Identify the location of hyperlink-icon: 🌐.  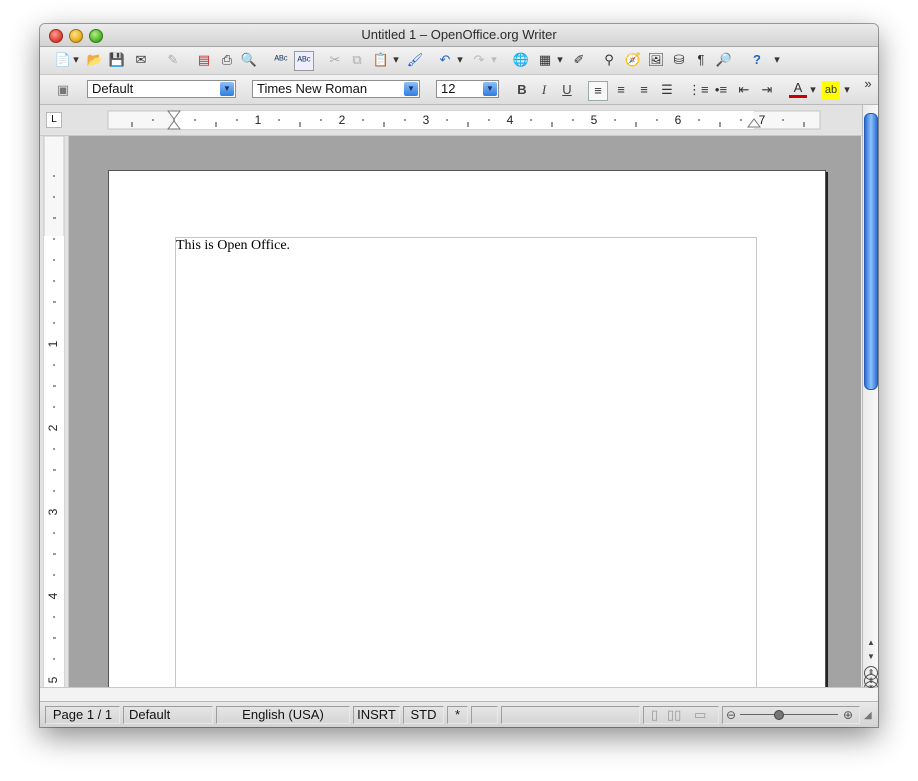
(521, 60).